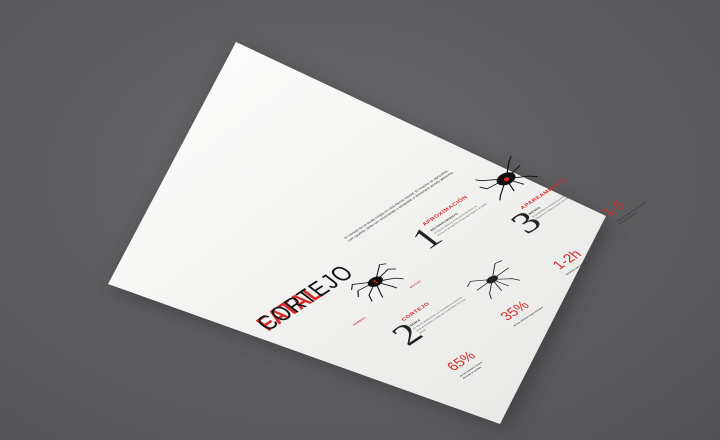 Image resolution: width=720 pixels, height=440 pixels. I want to click on stat-2-value: 35%, so click(515, 311).